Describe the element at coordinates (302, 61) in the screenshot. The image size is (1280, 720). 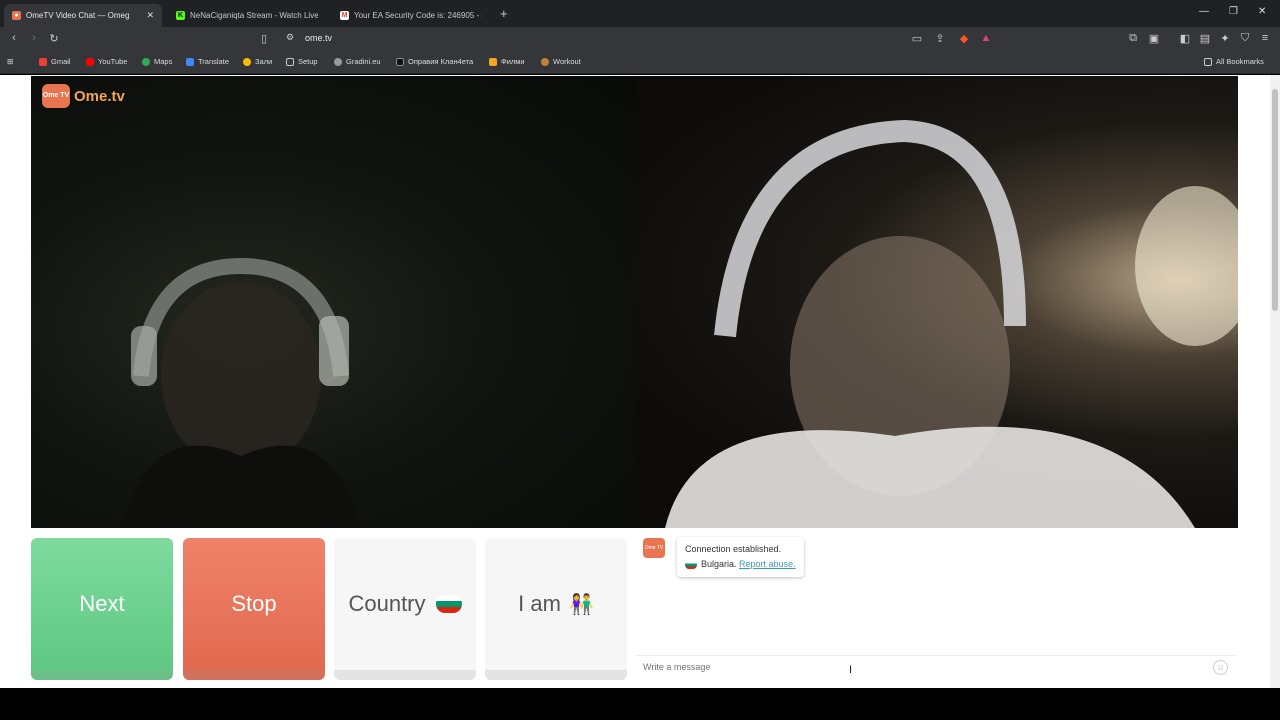
I see `bookmark-setup: Setup` at that location.